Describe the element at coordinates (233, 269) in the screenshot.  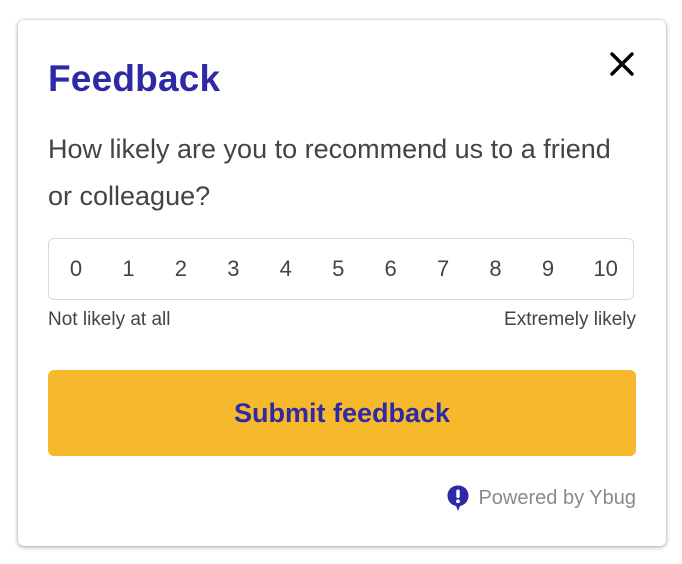
I see `scale-option-3: 3` at that location.